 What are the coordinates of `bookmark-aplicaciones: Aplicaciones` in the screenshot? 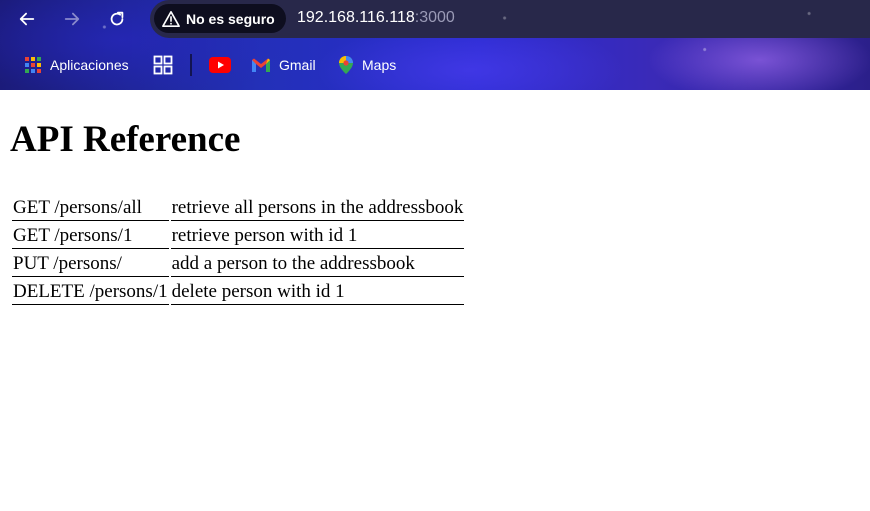 It's located at (76, 65).